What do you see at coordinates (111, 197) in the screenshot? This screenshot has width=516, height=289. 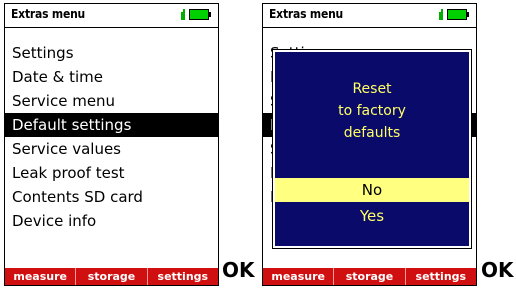 I see `menu-item-contents-sd-card: Contents SD card` at bounding box center [111, 197].